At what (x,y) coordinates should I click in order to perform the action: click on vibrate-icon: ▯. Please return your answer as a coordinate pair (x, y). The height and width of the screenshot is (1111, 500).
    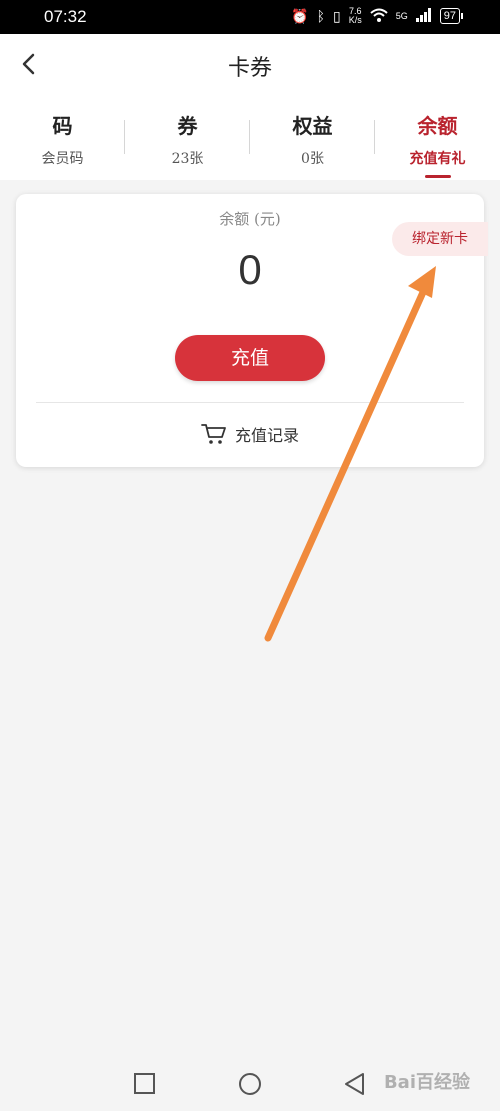
    Looking at the image, I should click on (337, 15).